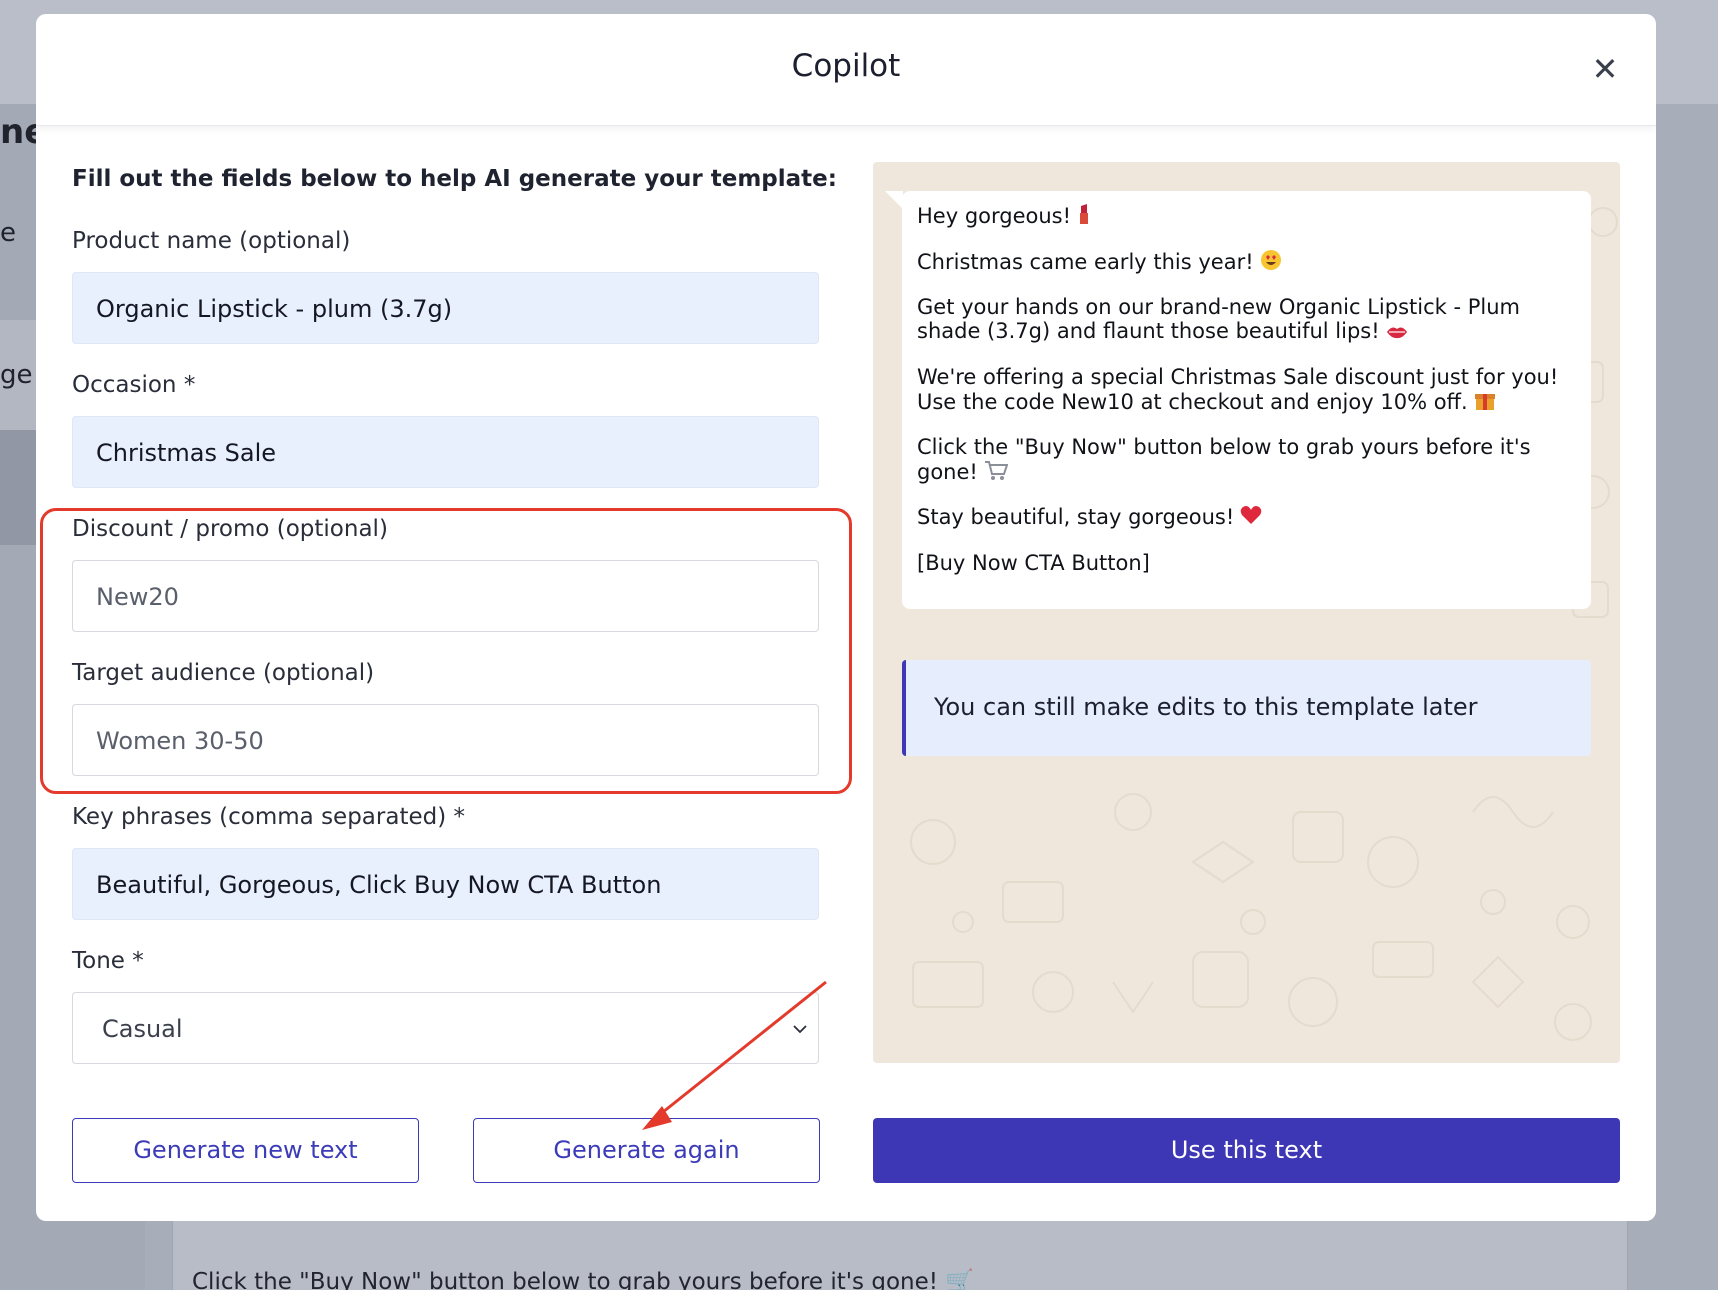  I want to click on background-text-fragment: ge, so click(16, 375).